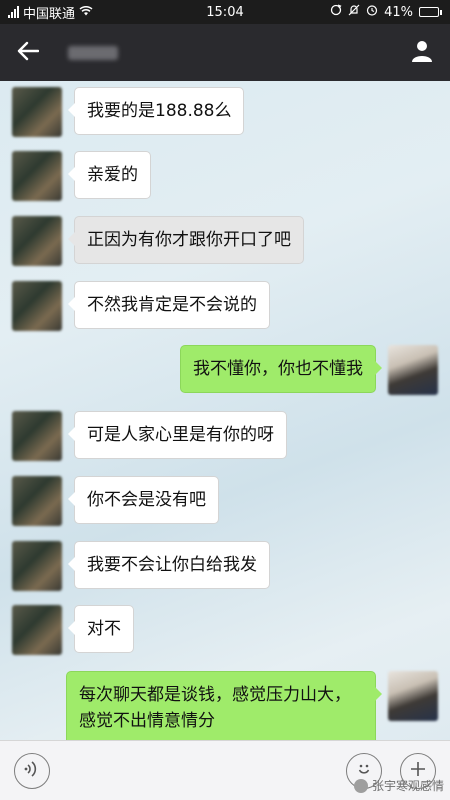 The width and height of the screenshot is (450, 800). I want to click on chat-header, so click(225, 52).